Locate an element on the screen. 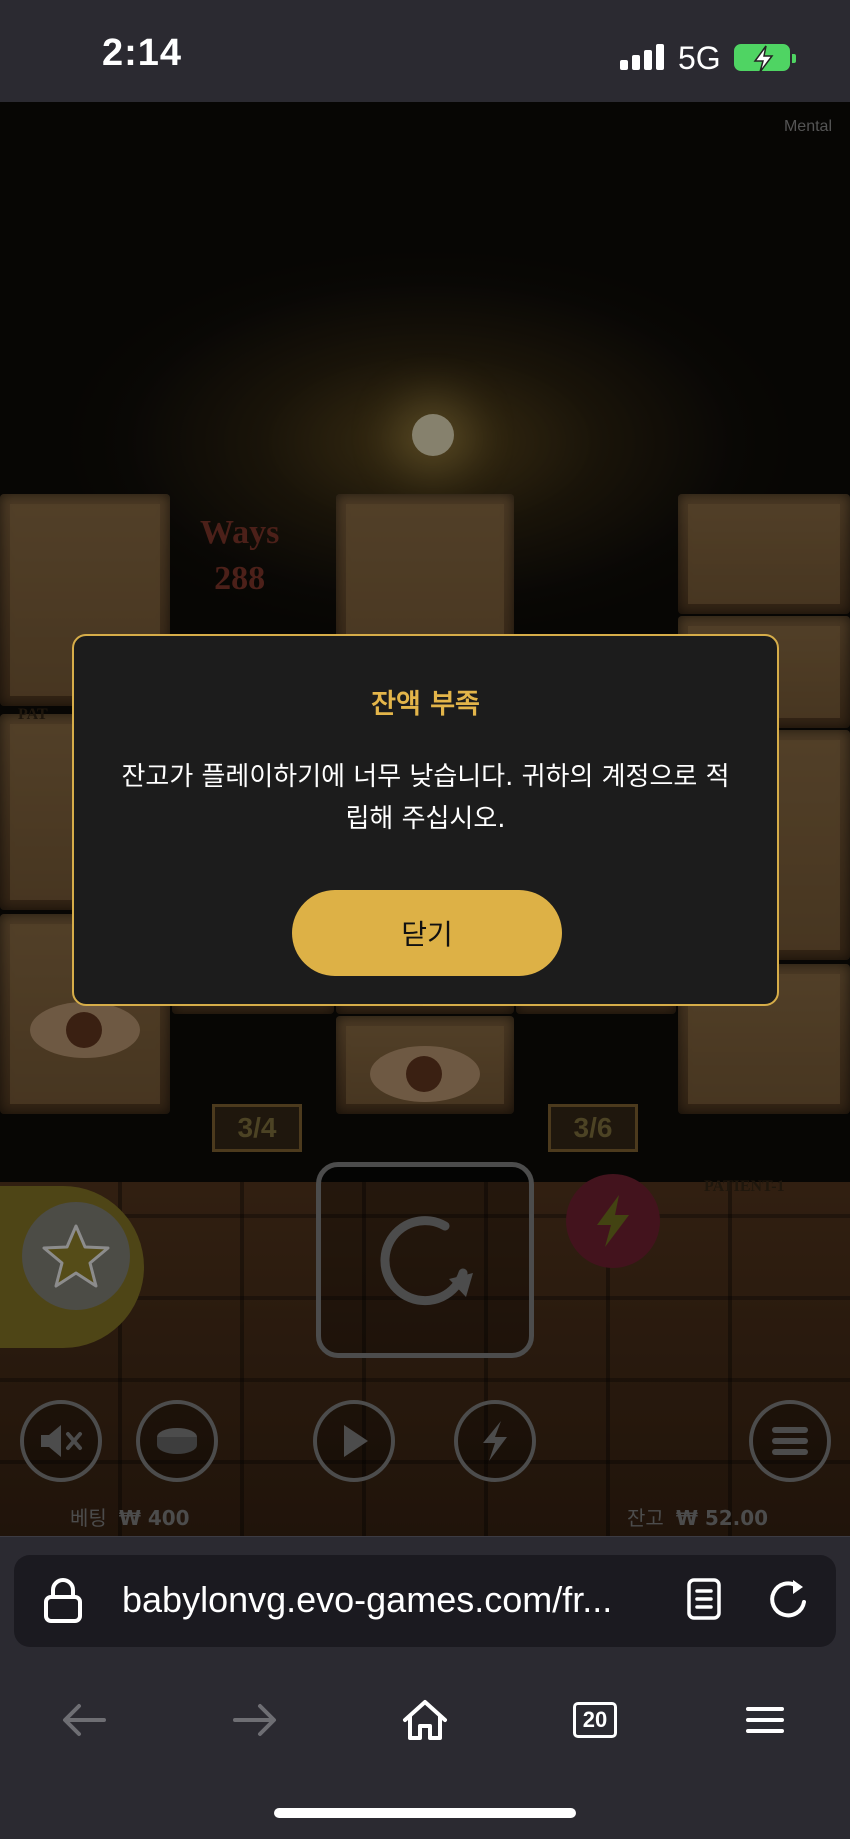  signal-icon is located at coordinates (642, 57).